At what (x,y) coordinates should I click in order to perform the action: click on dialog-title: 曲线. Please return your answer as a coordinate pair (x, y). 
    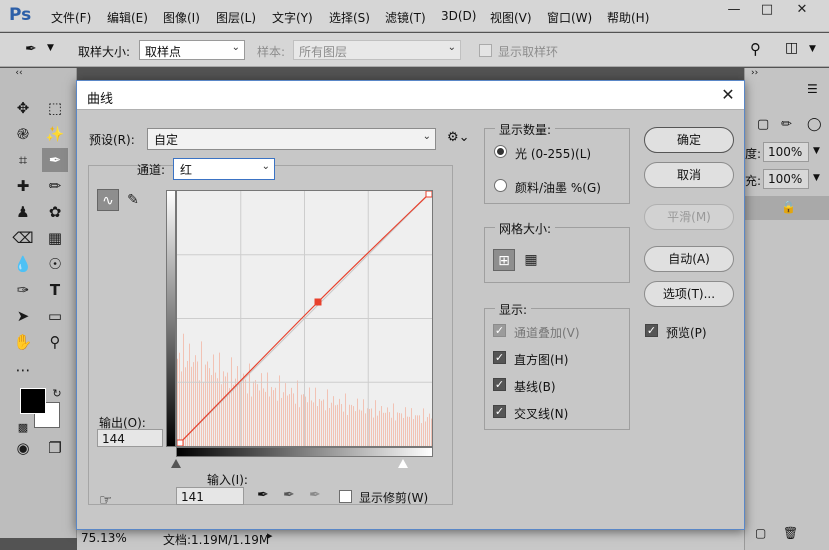
    Looking at the image, I should click on (100, 99).